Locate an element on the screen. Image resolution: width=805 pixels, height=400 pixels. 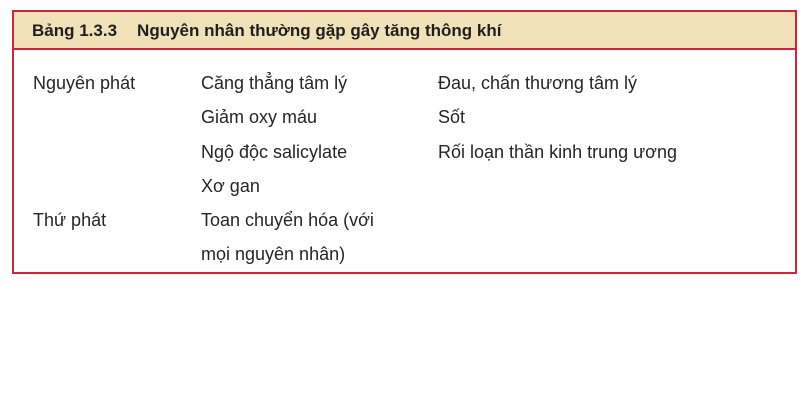
primary-cause: Đau, chấn thương tâm lý is located at coordinates (537, 83).